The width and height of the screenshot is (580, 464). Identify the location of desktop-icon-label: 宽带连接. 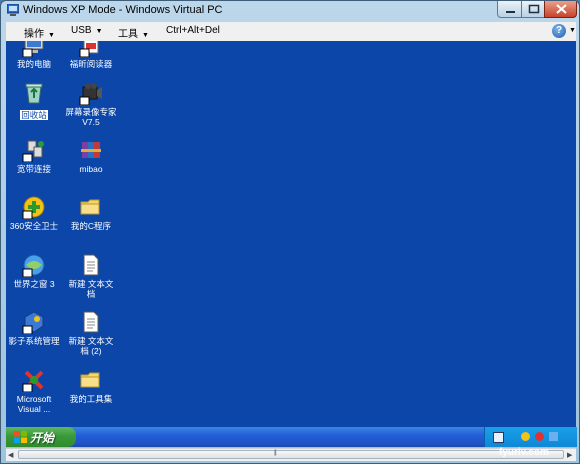
(33, 169).